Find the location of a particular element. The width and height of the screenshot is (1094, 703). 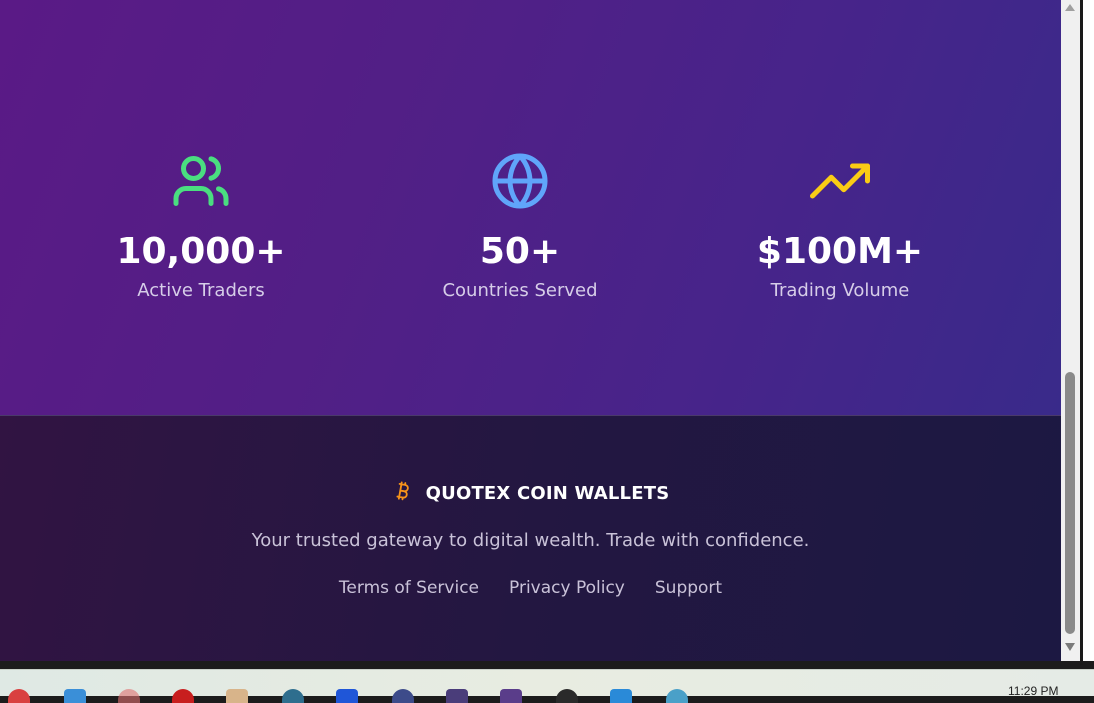

stat-active-traders: 10,000+ Active Traders is located at coordinates (201, 227).